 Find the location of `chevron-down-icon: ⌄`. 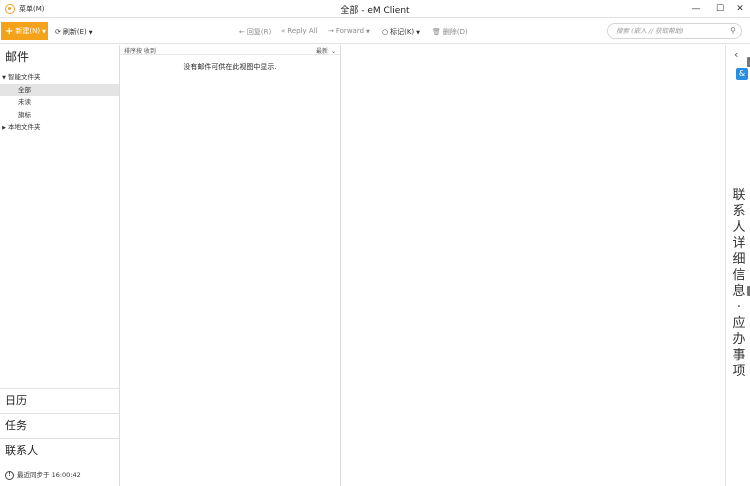

chevron-down-icon: ⌄ is located at coordinates (333, 51).